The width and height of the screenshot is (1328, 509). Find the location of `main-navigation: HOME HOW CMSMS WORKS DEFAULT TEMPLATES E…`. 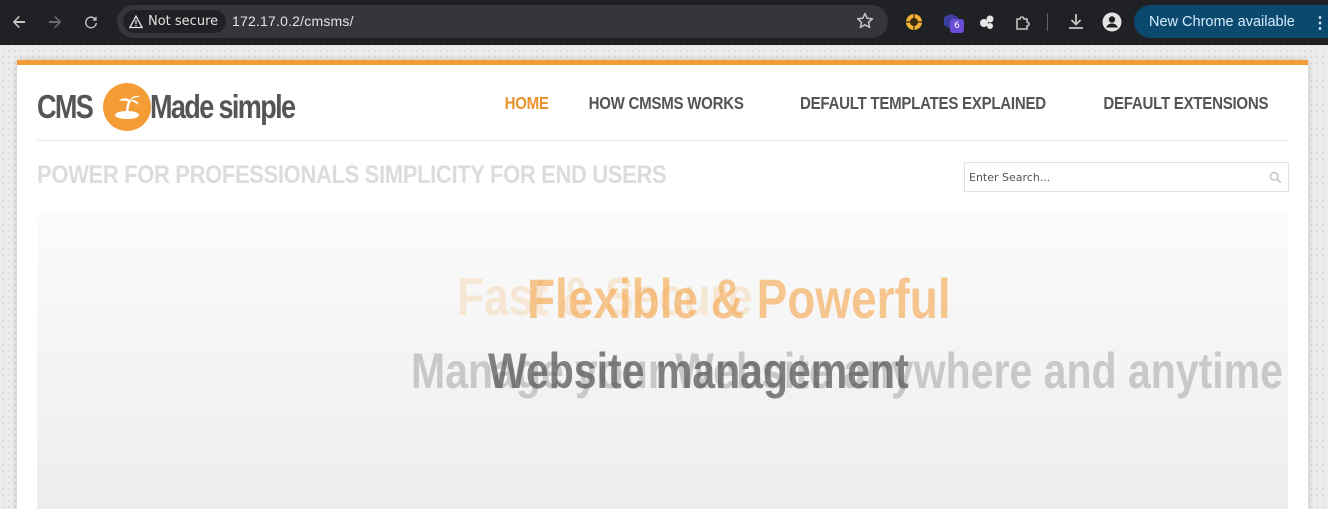

main-navigation: HOME HOW CMSMS WORKS DEFAULT TEMPLATES E… is located at coordinates (891, 103).